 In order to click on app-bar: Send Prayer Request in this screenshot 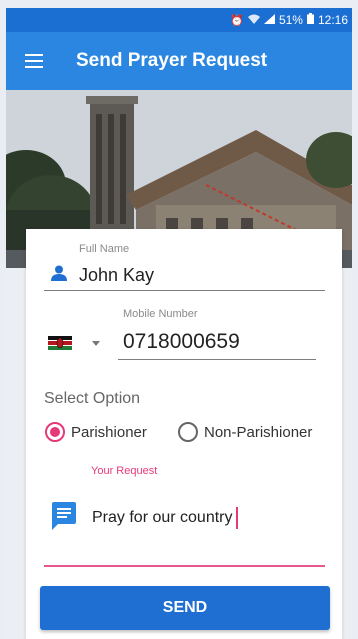, I will do `click(179, 61)`.